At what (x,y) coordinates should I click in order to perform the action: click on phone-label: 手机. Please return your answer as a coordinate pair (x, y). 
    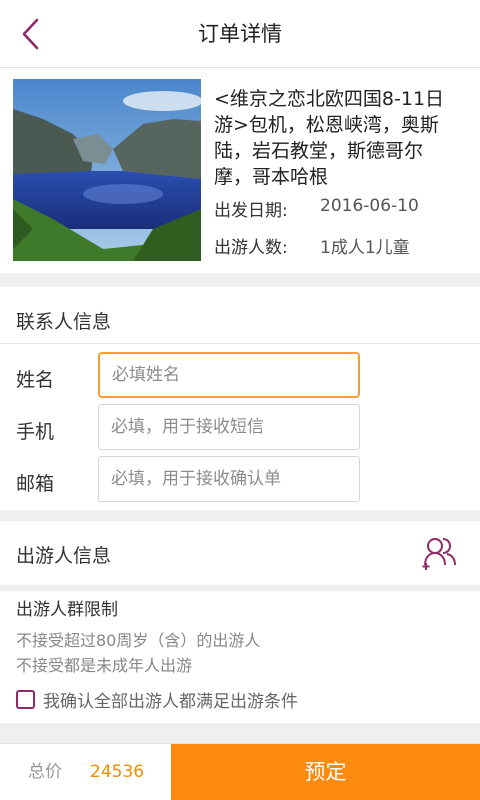
    Looking at the image, I should click on (35, 432).